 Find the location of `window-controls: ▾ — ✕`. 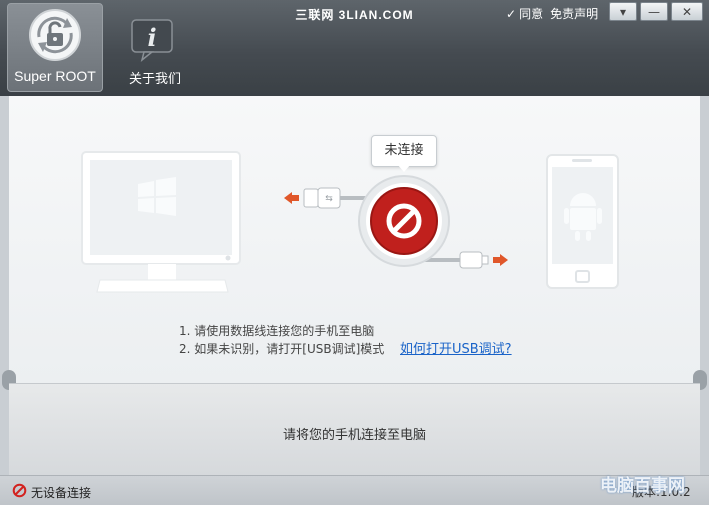

window-controls: ▾ — ✕ is located at coordinates (657, 11).